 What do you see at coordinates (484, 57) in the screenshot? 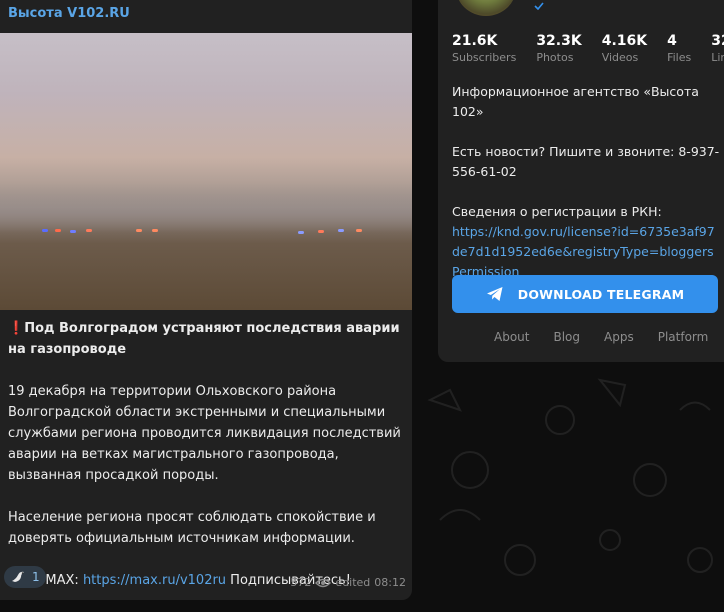
I see `stat-label: Subscribers` at bounding box center [484, 57].